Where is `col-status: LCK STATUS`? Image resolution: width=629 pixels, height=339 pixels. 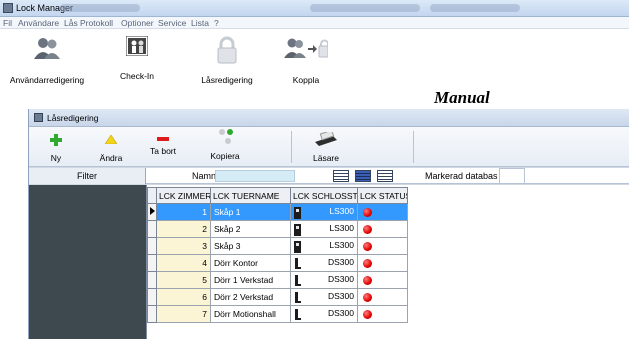 col-status: LCK STATUS is located at coordinates (382, 195).